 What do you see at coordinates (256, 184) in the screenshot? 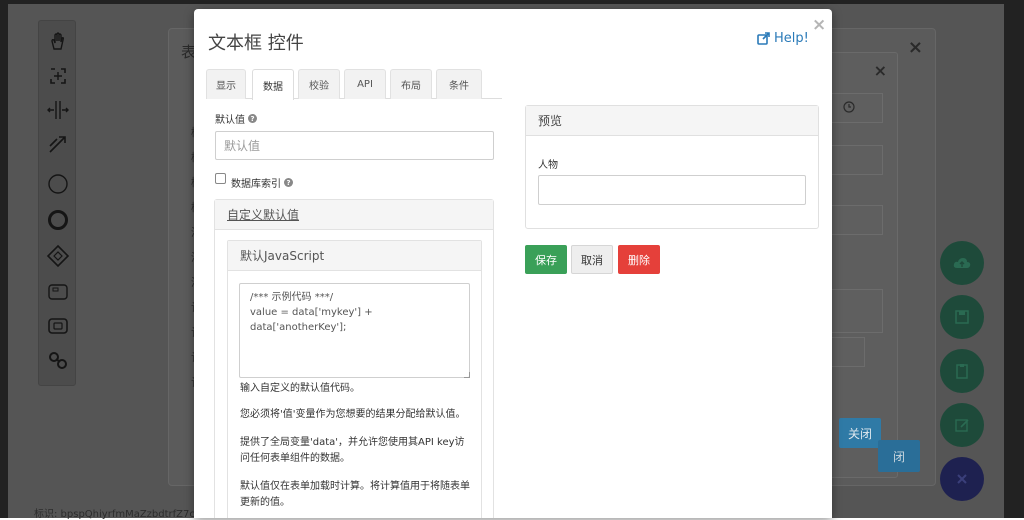
I see `db-index-label-text: 数据库索引` at bounding box center [256, 184].